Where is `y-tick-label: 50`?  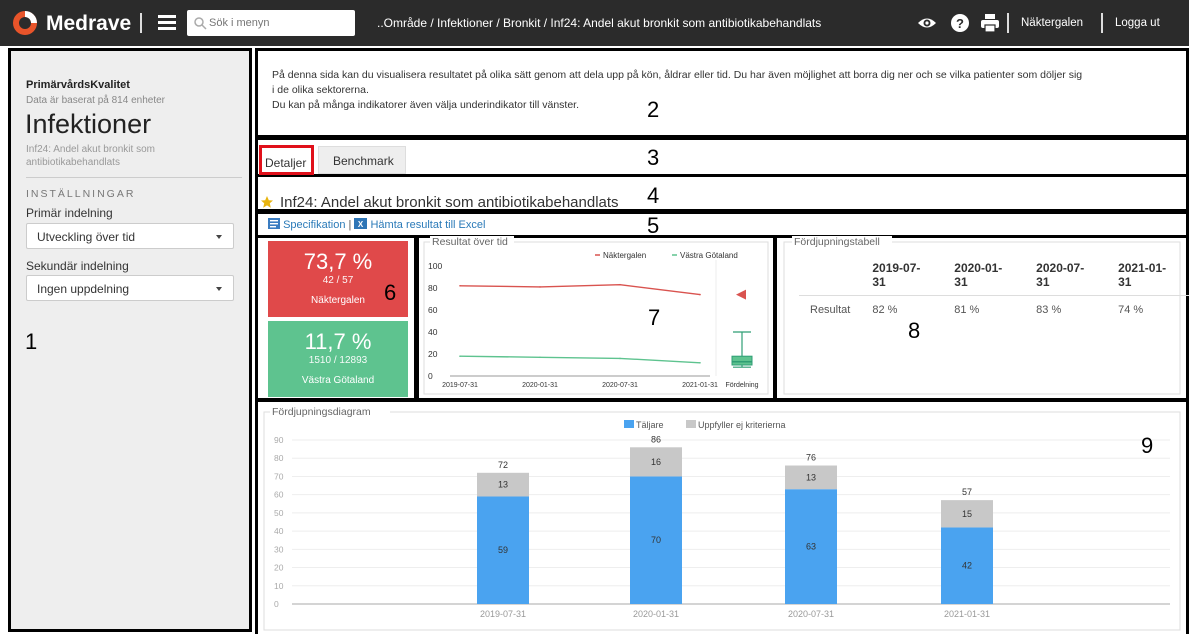 y-tick-label: 50 is located at coordinates (279, 513).